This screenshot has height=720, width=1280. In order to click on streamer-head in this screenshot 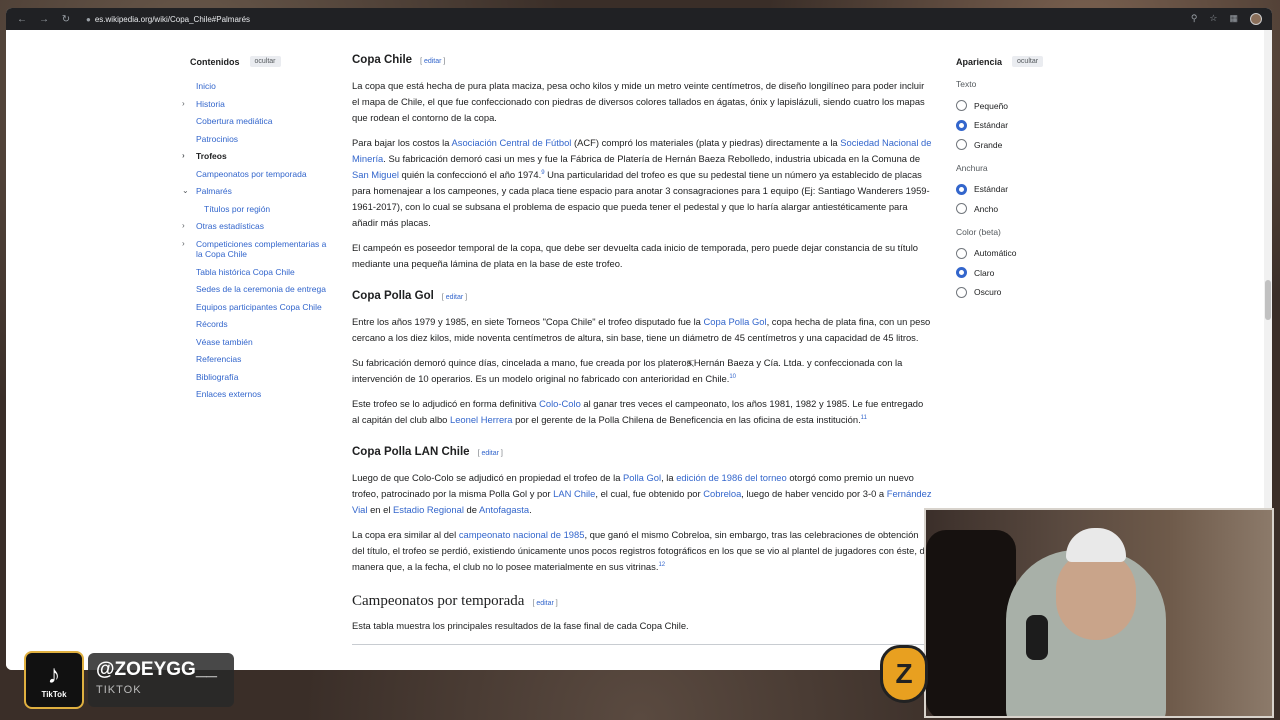, I will do `click(1096, 595)`.